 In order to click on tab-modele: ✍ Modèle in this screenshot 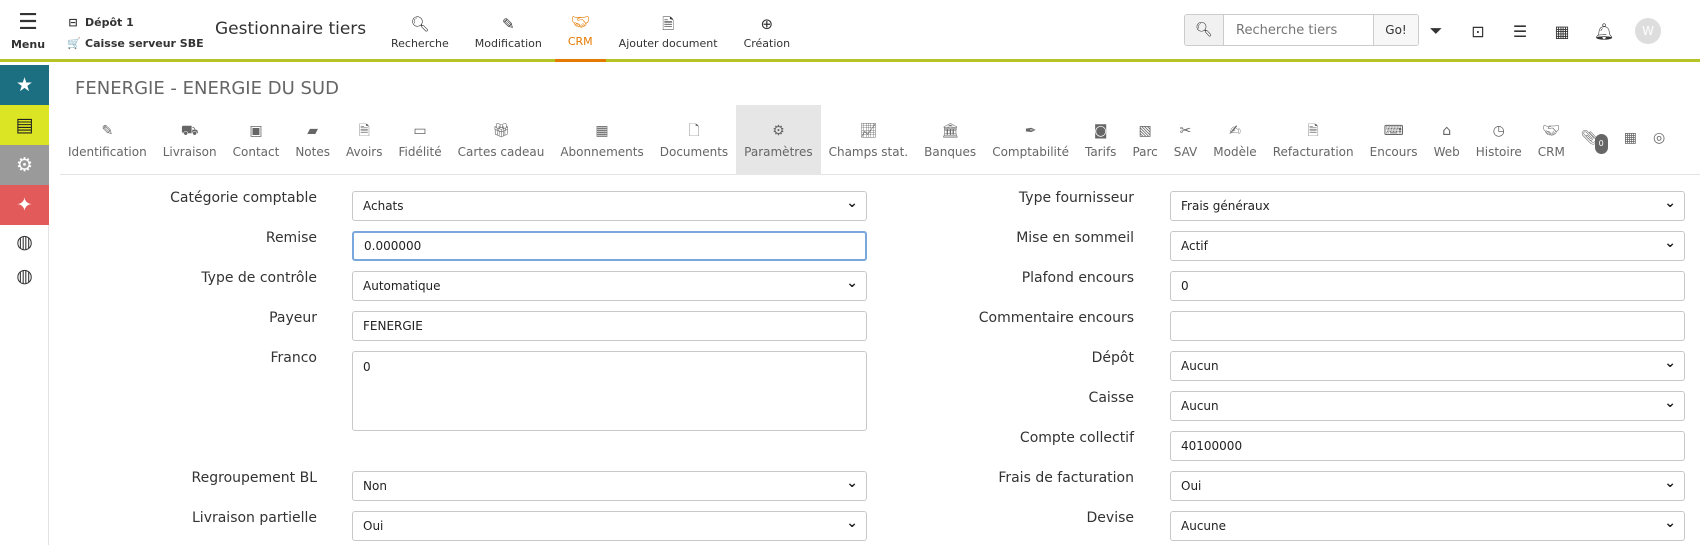, I will do `click(1234, 140)`.